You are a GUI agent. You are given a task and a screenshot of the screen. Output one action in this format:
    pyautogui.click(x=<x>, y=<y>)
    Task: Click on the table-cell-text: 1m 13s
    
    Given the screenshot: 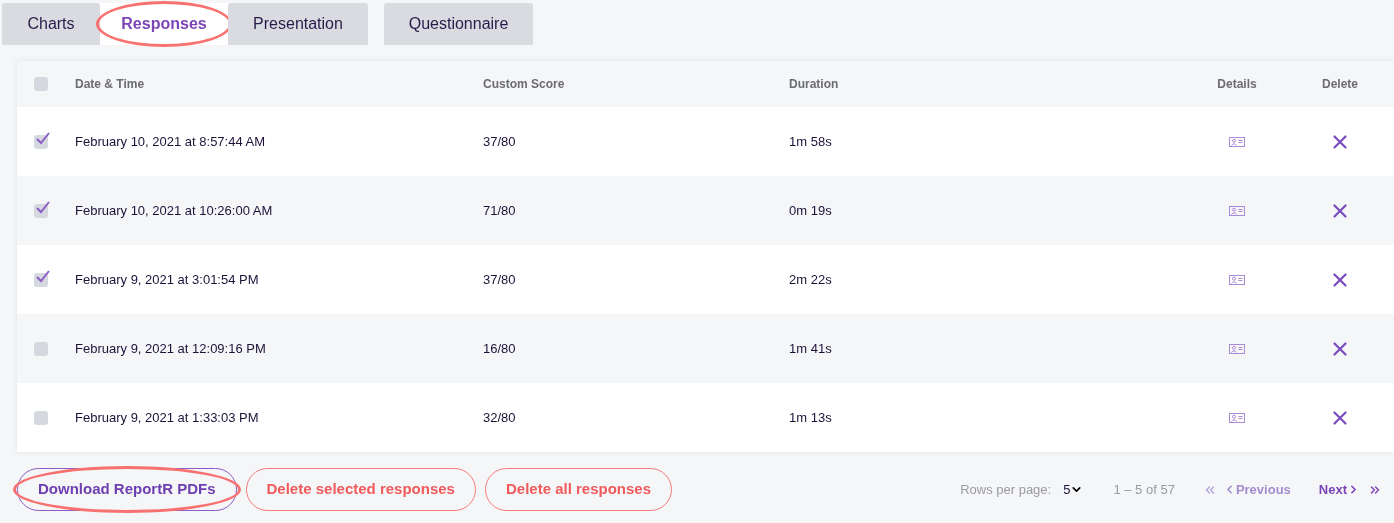 What is the action you would take?
    pyautogui.click(x=810, y=417)
    